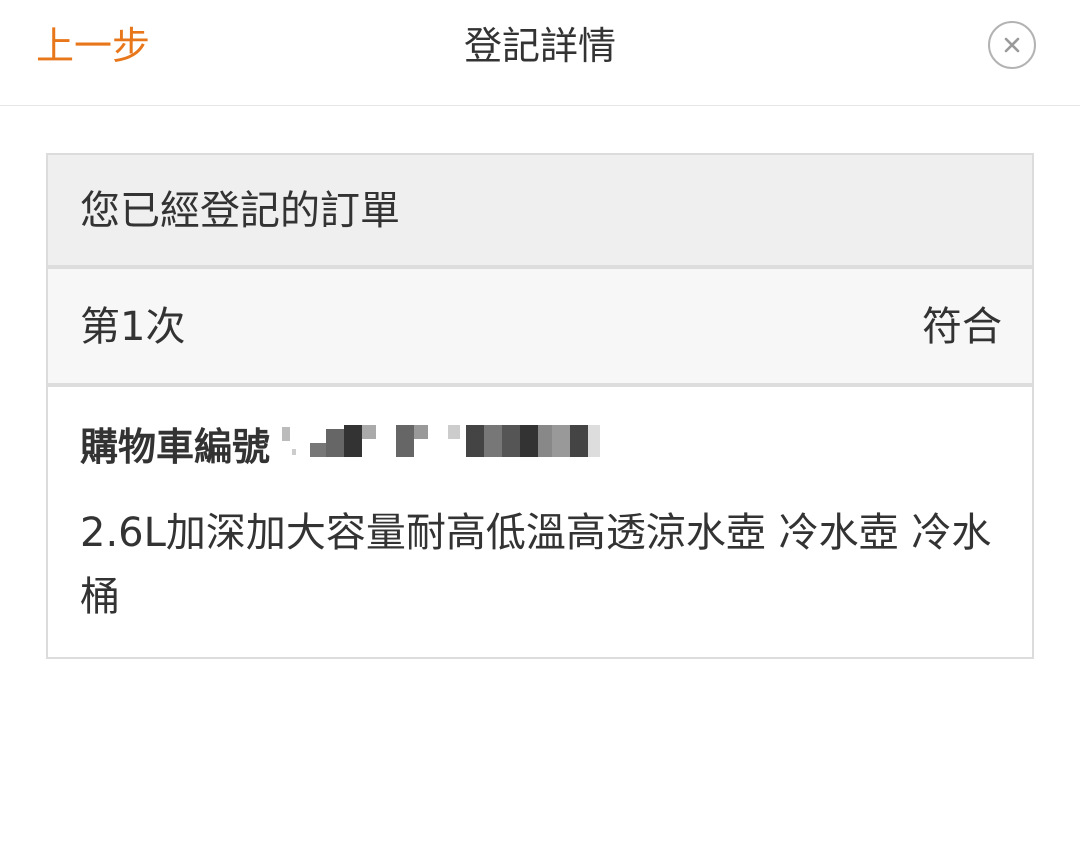  I want to click on card-title: 您已經登記的訂單, so click(240, 211).